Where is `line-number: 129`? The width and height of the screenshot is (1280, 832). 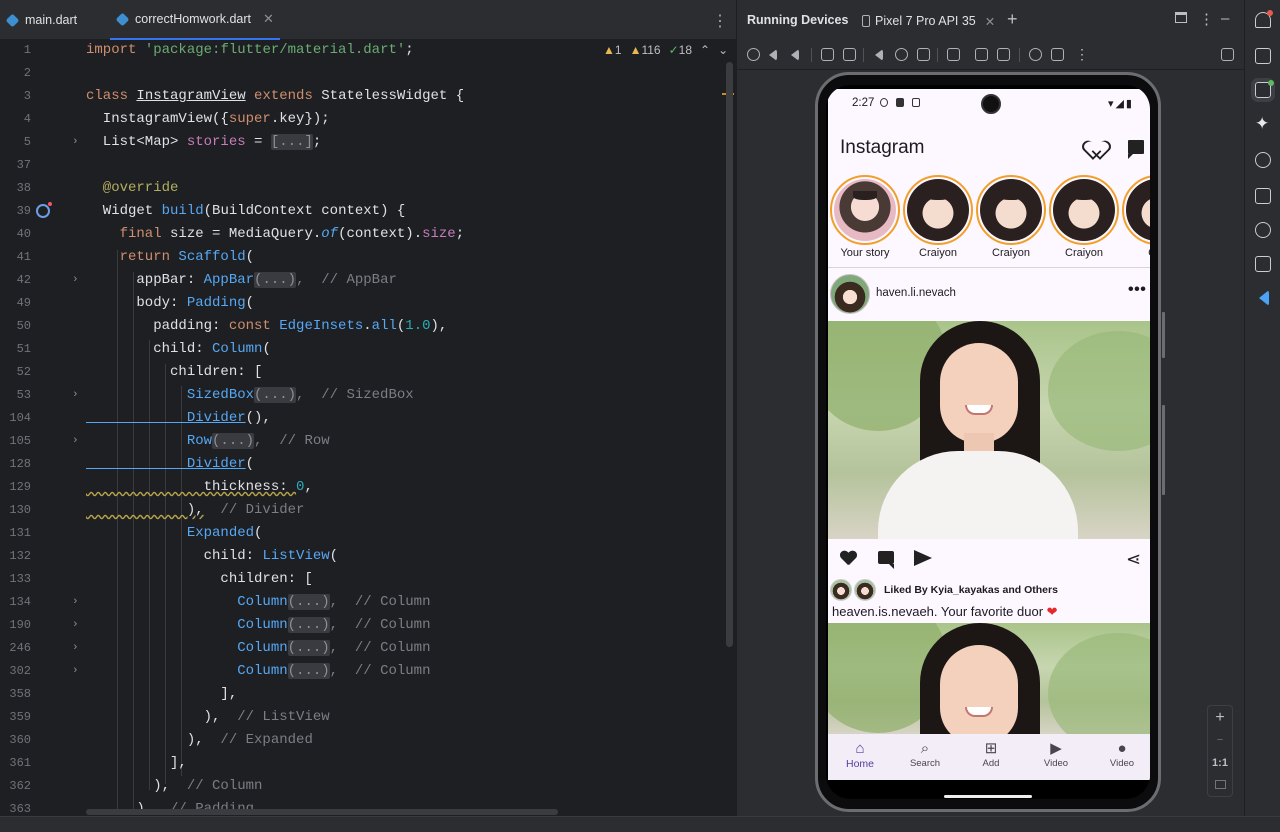
line-number: 129 is located at coordinates (20, 487).